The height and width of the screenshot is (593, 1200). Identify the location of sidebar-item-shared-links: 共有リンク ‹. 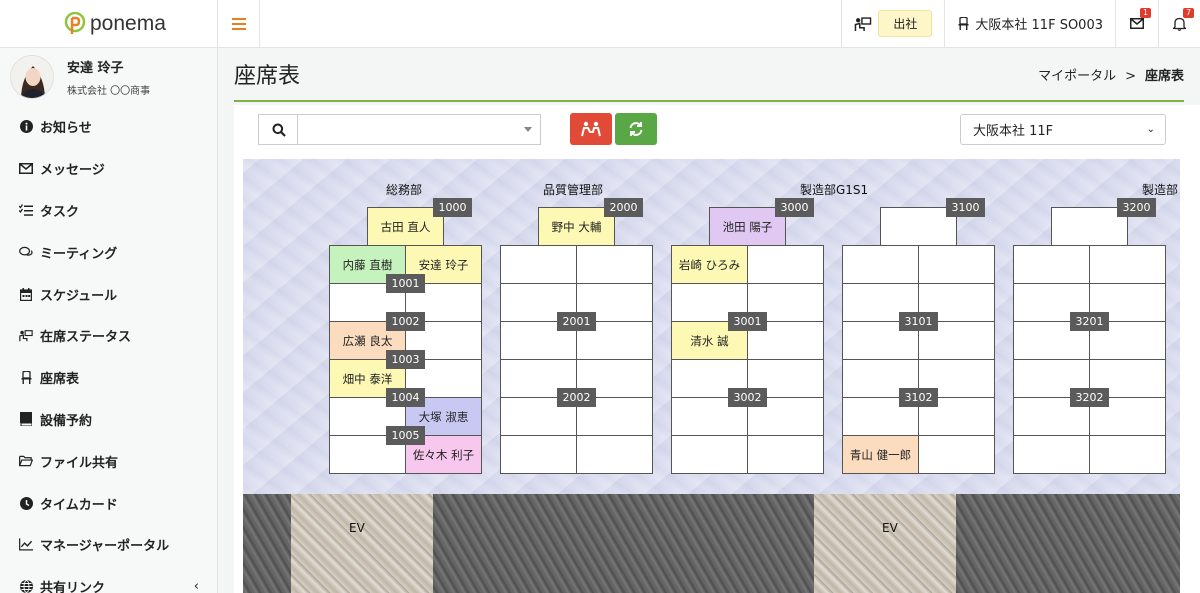
(108, 579).